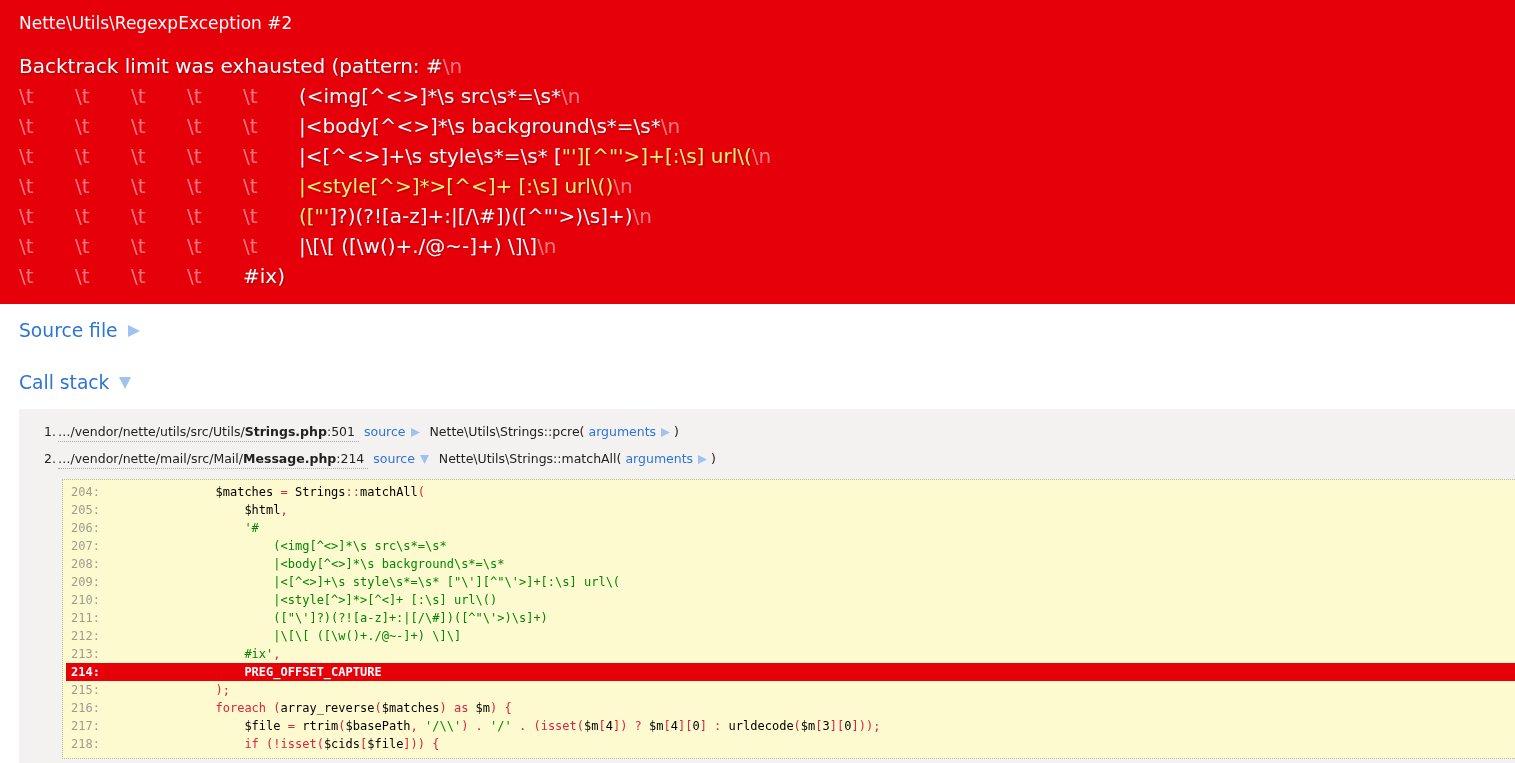  I want to click on line-number: 216:, so click(85, 708).